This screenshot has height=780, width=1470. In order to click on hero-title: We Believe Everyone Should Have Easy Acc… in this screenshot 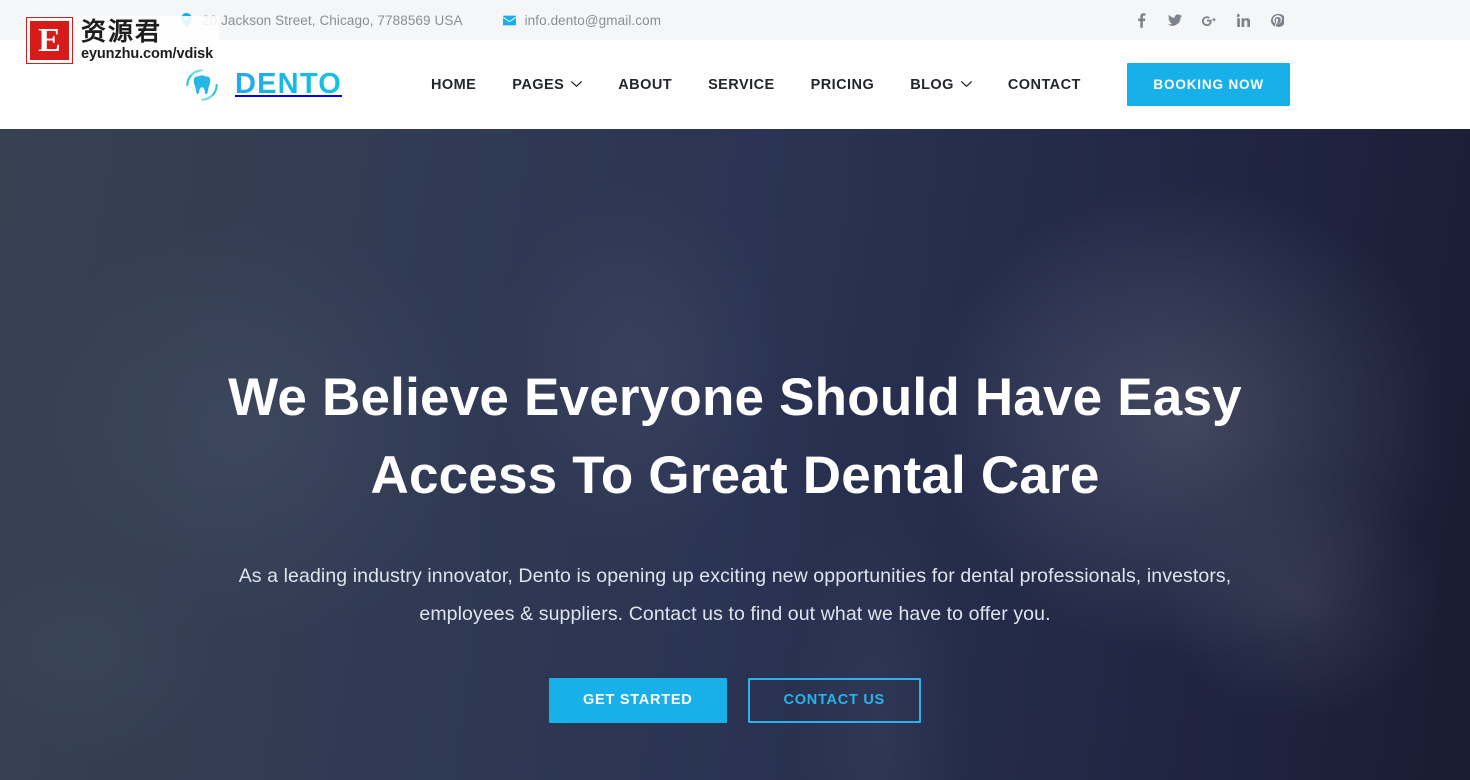, I will do `click(735, 436)`.